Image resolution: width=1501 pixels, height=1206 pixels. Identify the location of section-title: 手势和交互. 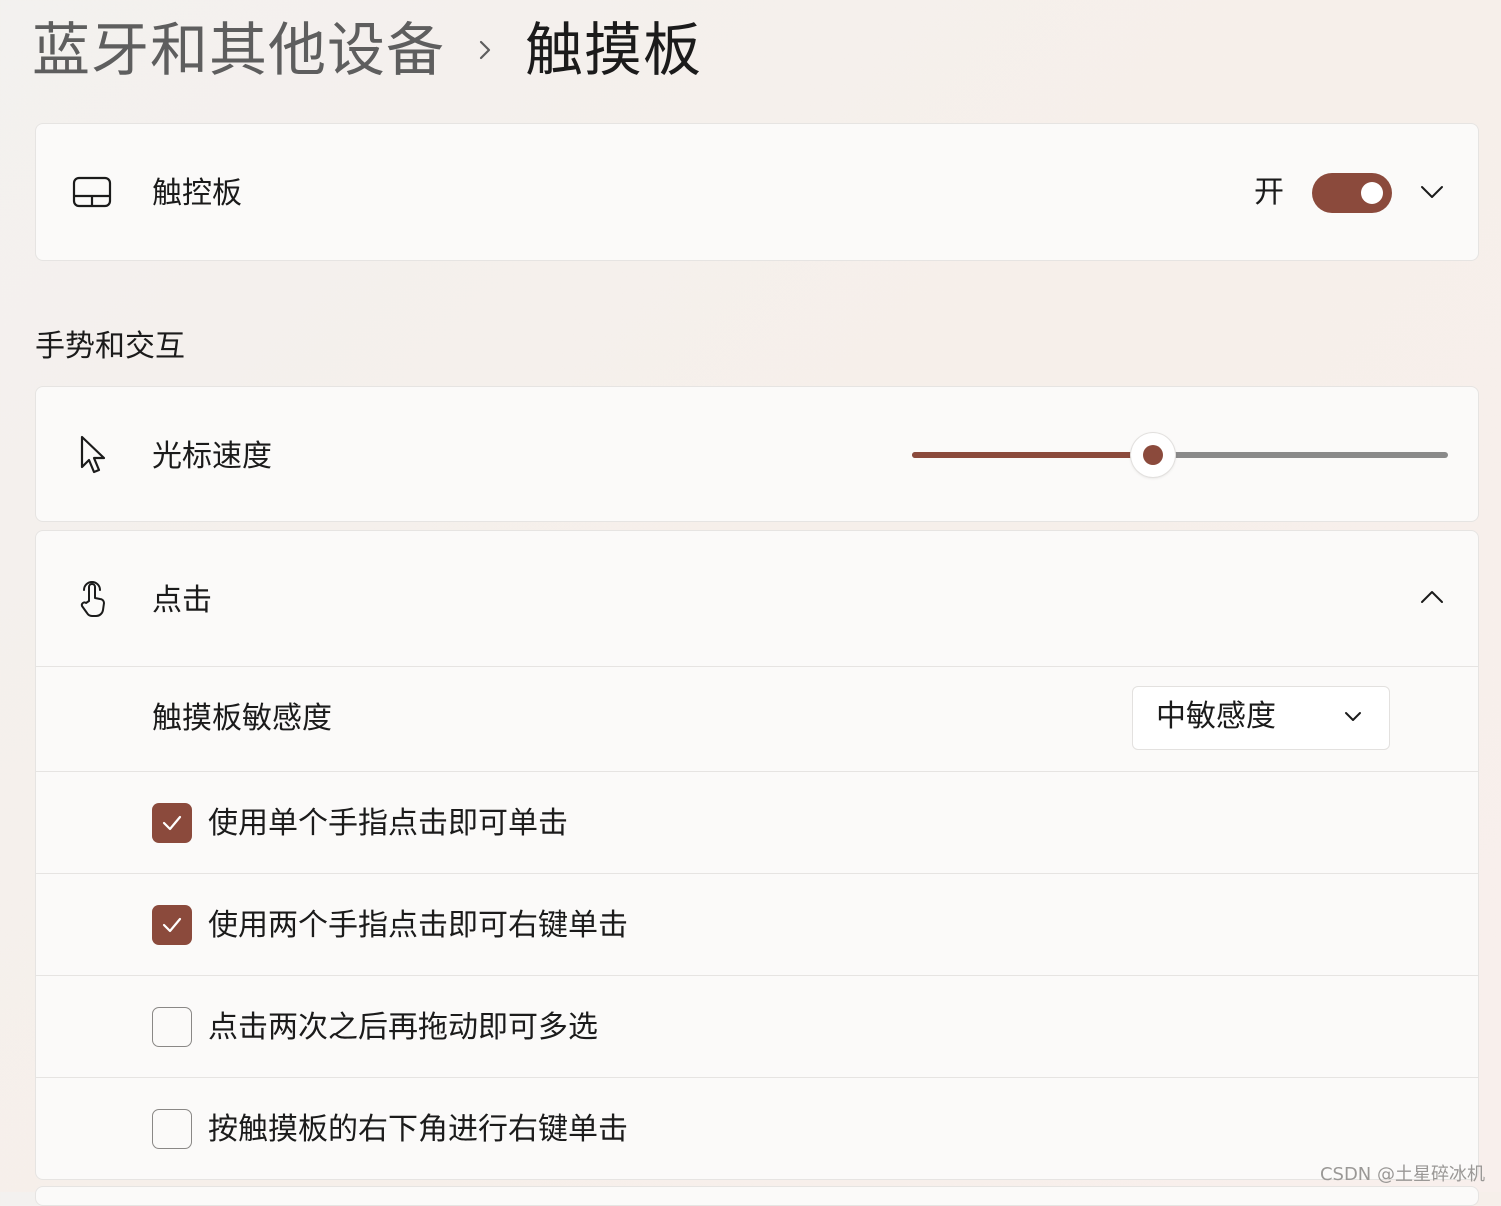
(110, 346).